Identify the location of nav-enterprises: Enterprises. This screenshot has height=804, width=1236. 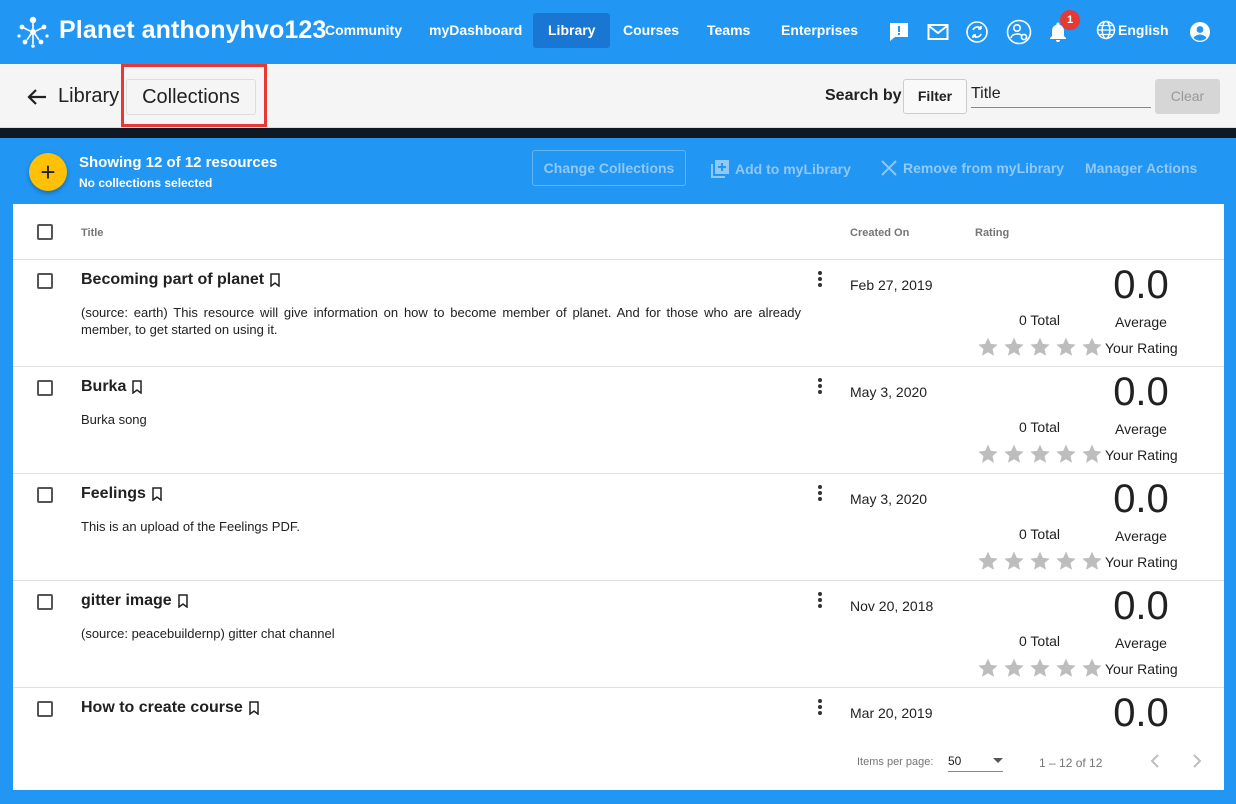
(819, 30).